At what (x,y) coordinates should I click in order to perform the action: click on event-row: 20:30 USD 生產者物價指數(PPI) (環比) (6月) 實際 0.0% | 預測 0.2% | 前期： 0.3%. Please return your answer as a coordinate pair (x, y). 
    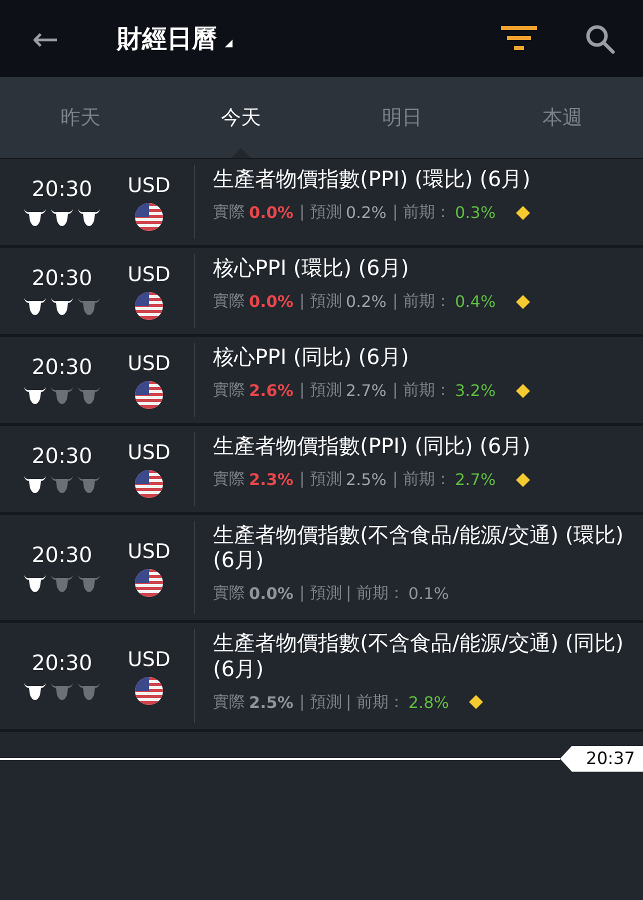
    Looking at the image, I should click on (321, 203).